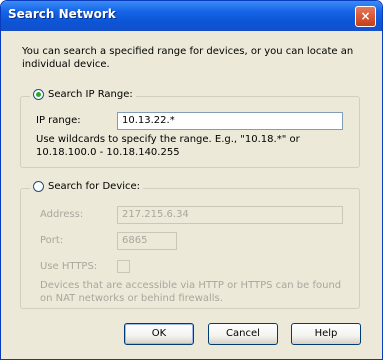 The height and width of the screenshot is (360, 383). Describe the element at coordinates (123, 266) in the screenshot. I see `use-https-checkbox` at that location.